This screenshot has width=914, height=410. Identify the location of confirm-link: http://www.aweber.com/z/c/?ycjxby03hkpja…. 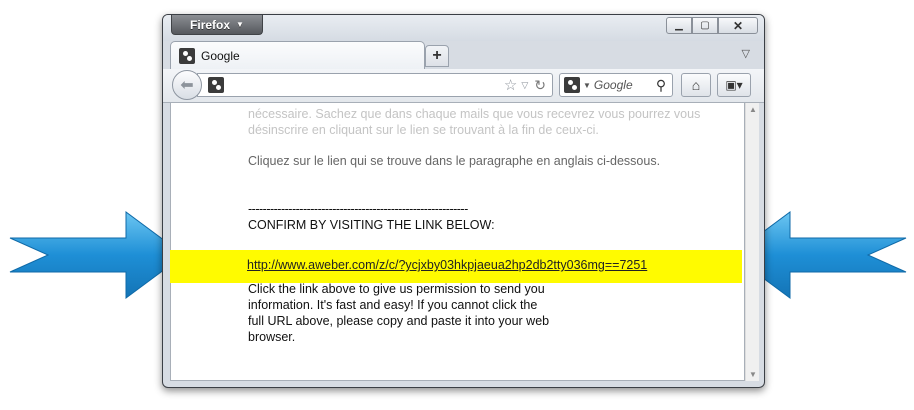
(447, 265).